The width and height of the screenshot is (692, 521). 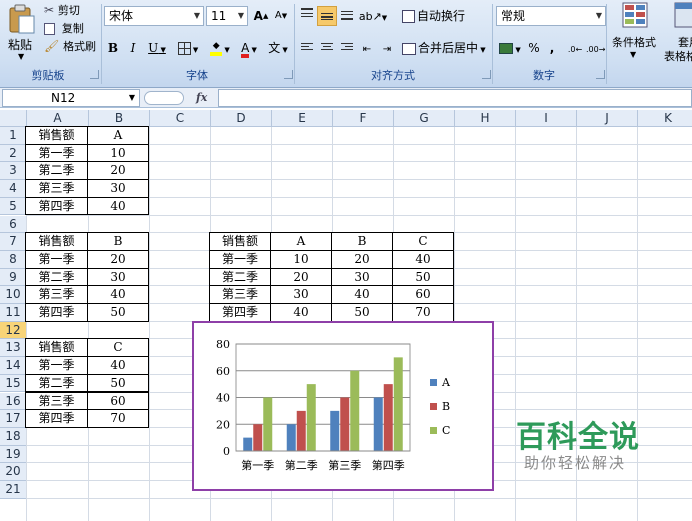 I want to click on align-middle-button, so click(x=327, y=16).